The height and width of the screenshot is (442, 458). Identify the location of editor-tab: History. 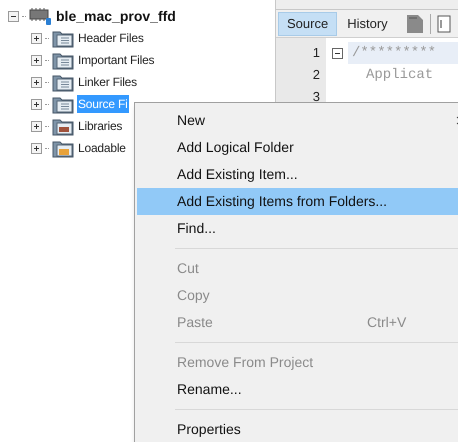
(367, 24).